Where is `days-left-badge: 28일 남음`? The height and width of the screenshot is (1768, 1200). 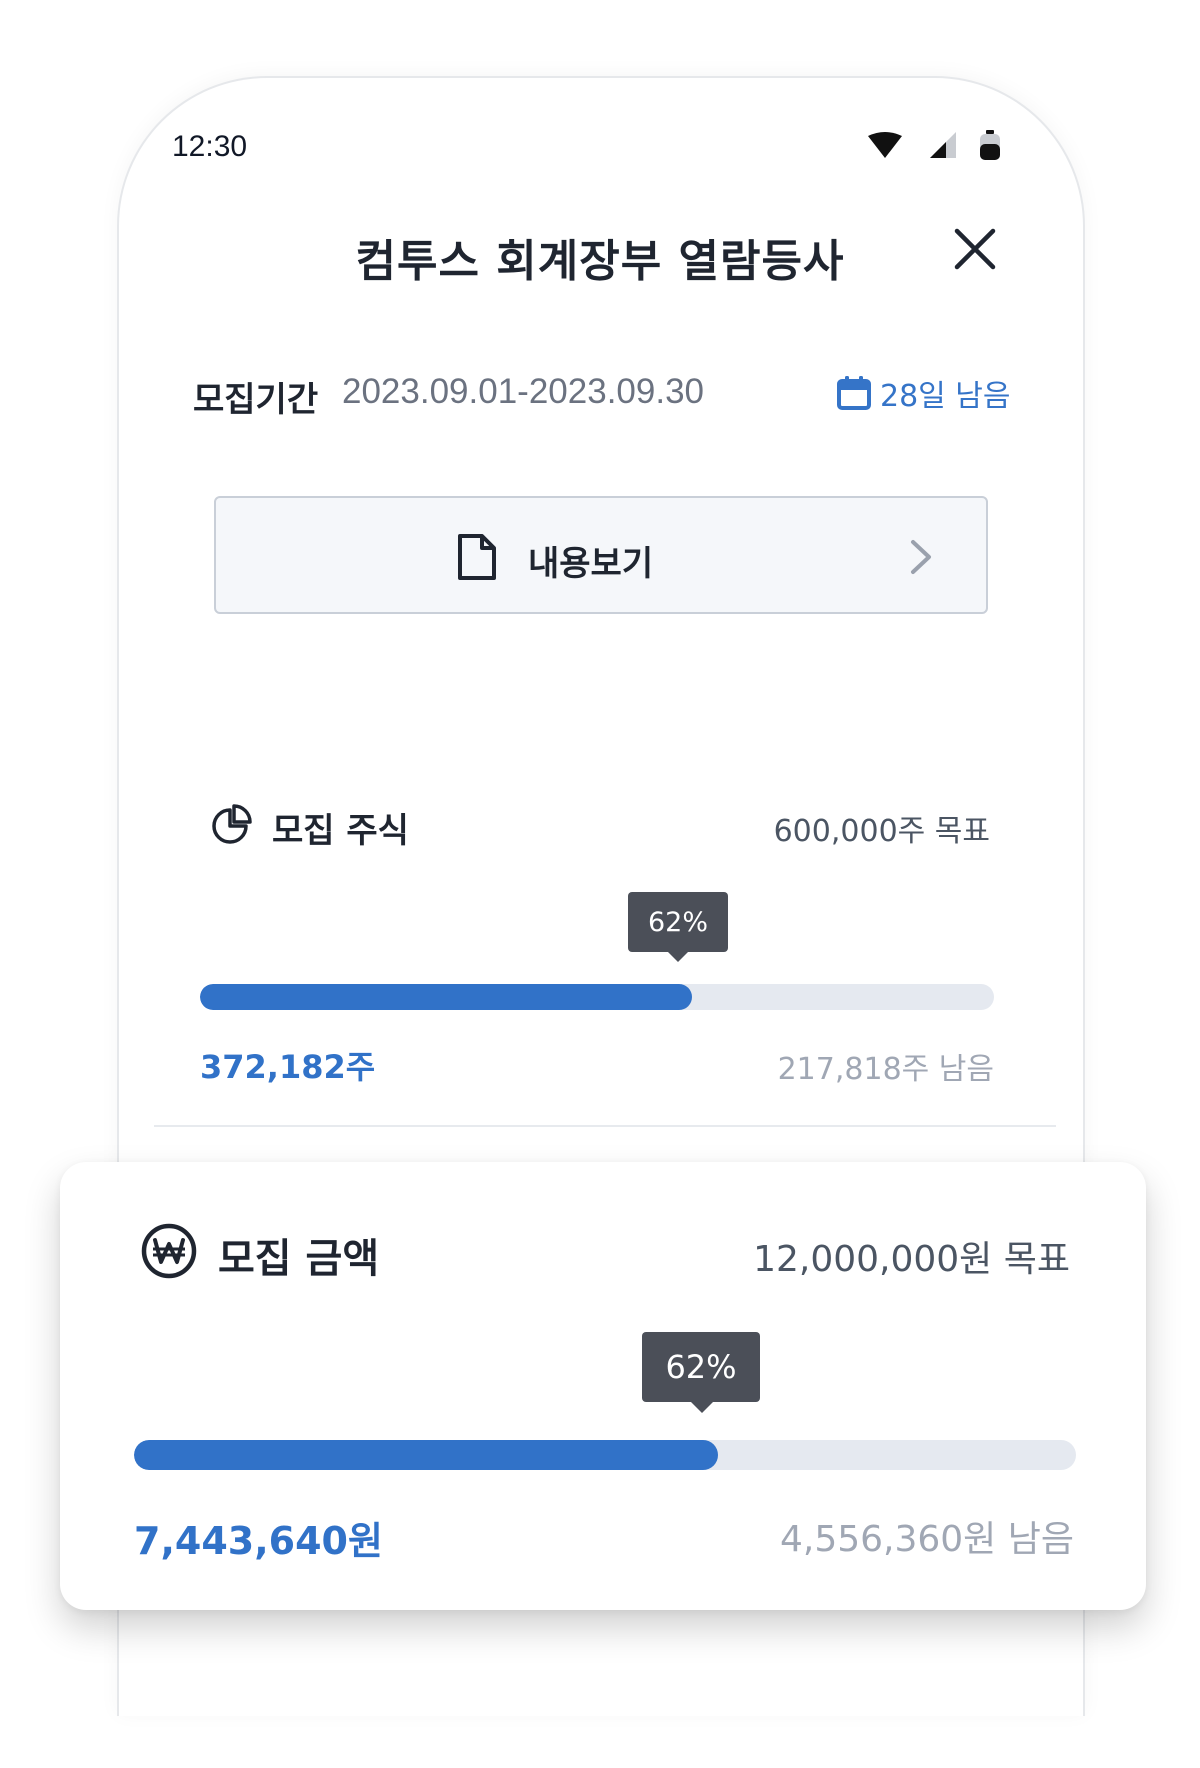 days-left-badge: 28일 남음 is located at coordinates (923, 393).